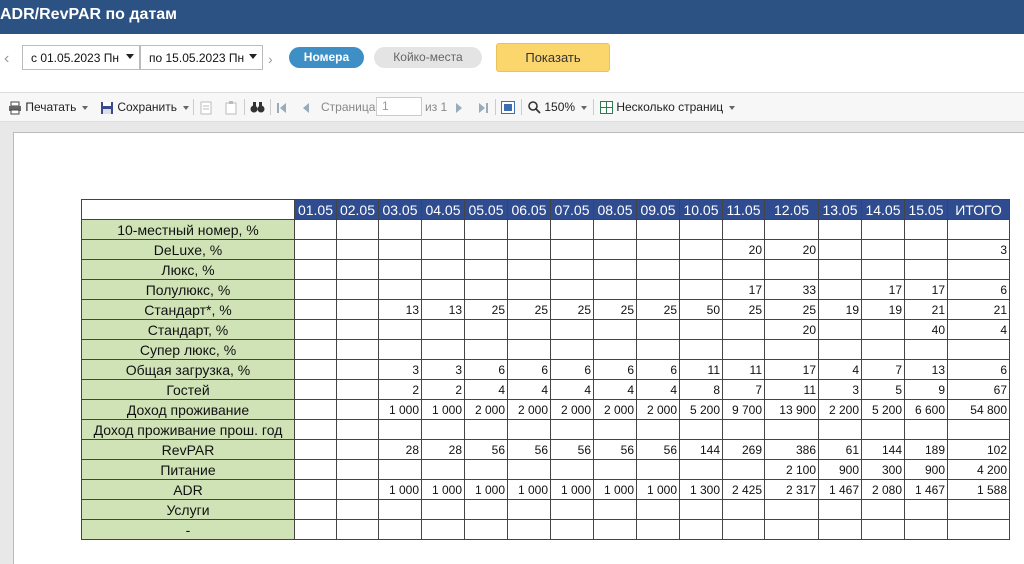  Describe the element at coordinates (400, 209) in the screenshot. I see `column-header: 03.05` at that location.